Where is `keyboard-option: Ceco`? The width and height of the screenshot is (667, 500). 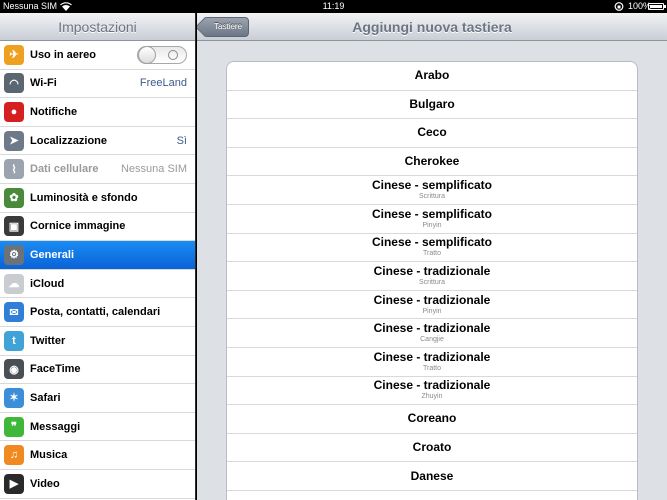 keyboard-option: Ceco is located at coordinates (432, 133).